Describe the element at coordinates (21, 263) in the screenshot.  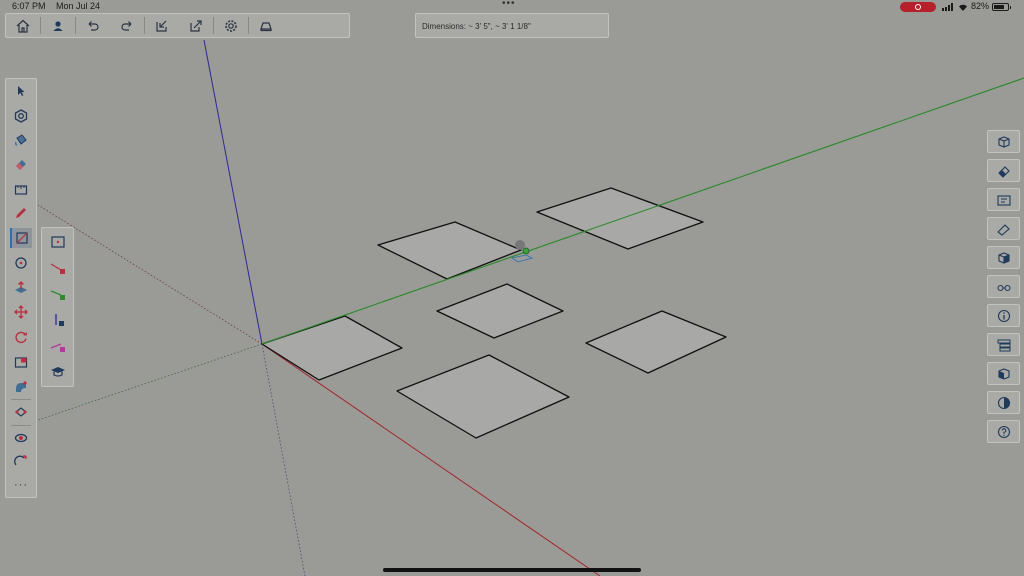
I see `circle-tool-button` at that location.